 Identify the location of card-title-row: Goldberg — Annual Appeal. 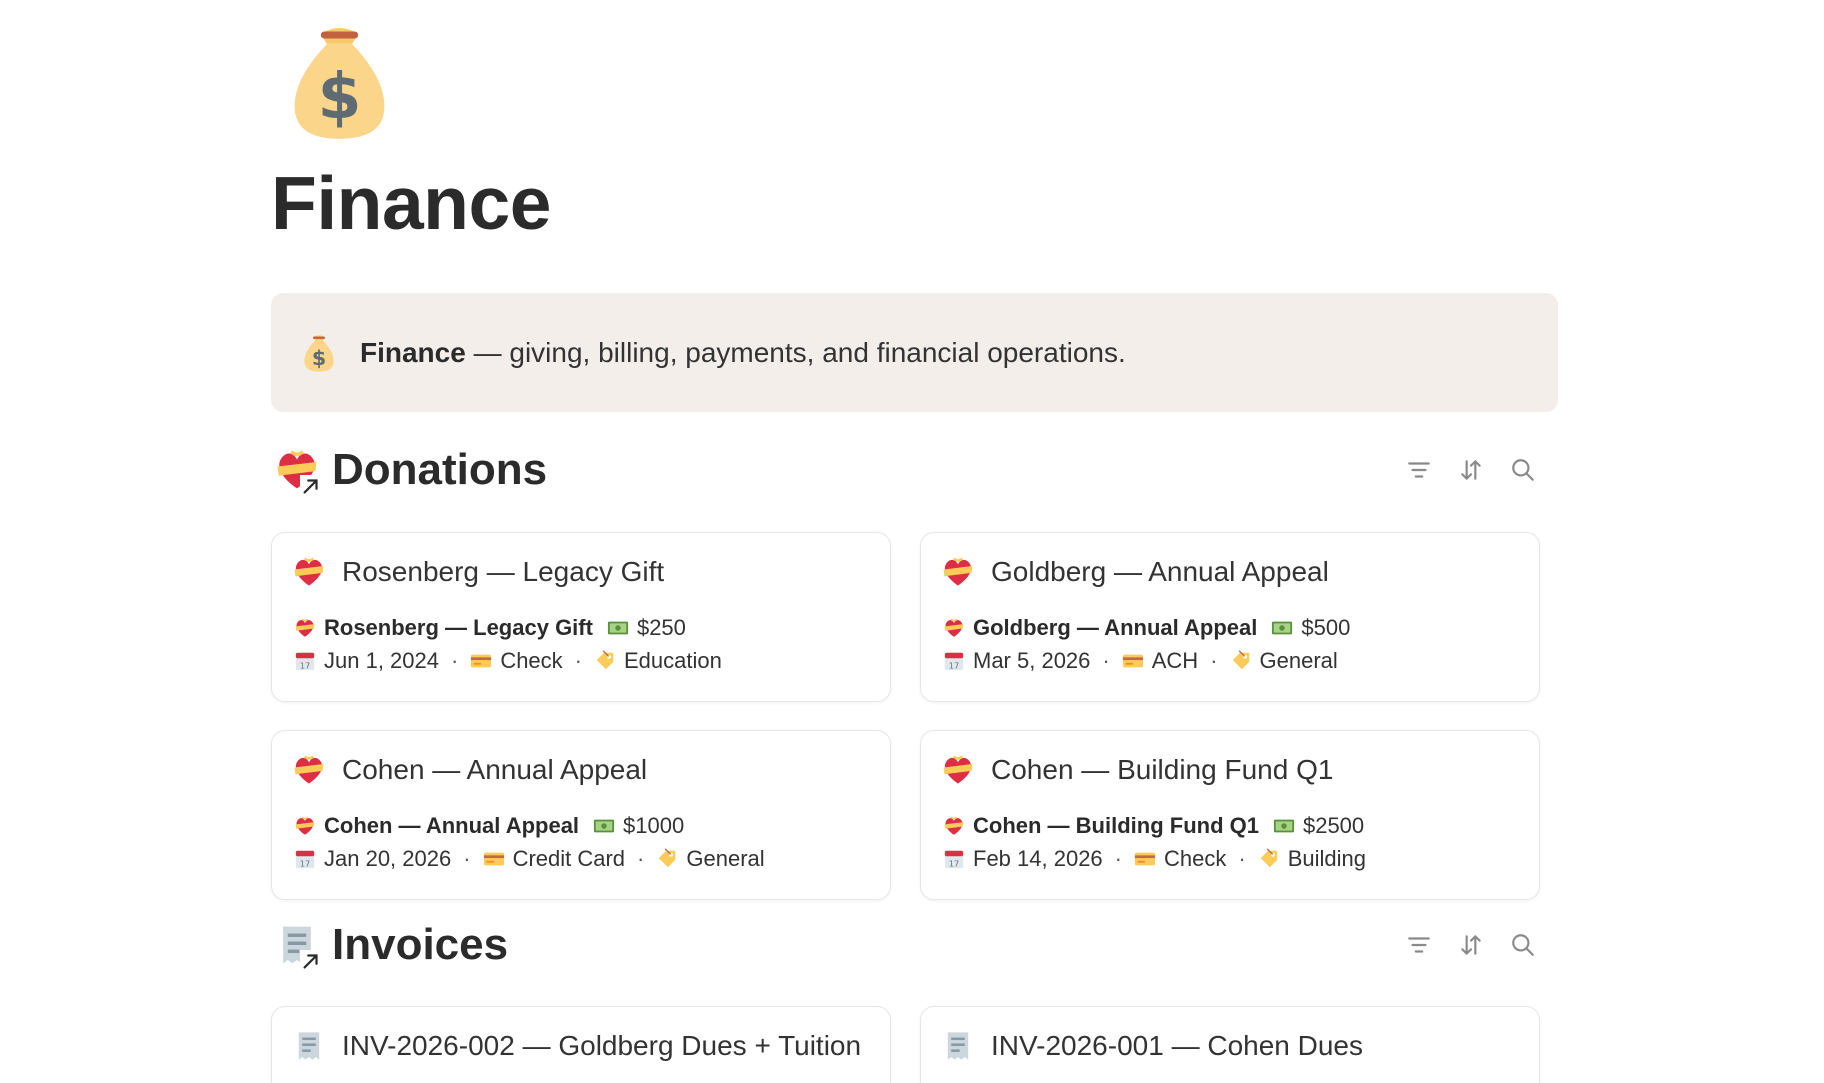
(1135, 572).